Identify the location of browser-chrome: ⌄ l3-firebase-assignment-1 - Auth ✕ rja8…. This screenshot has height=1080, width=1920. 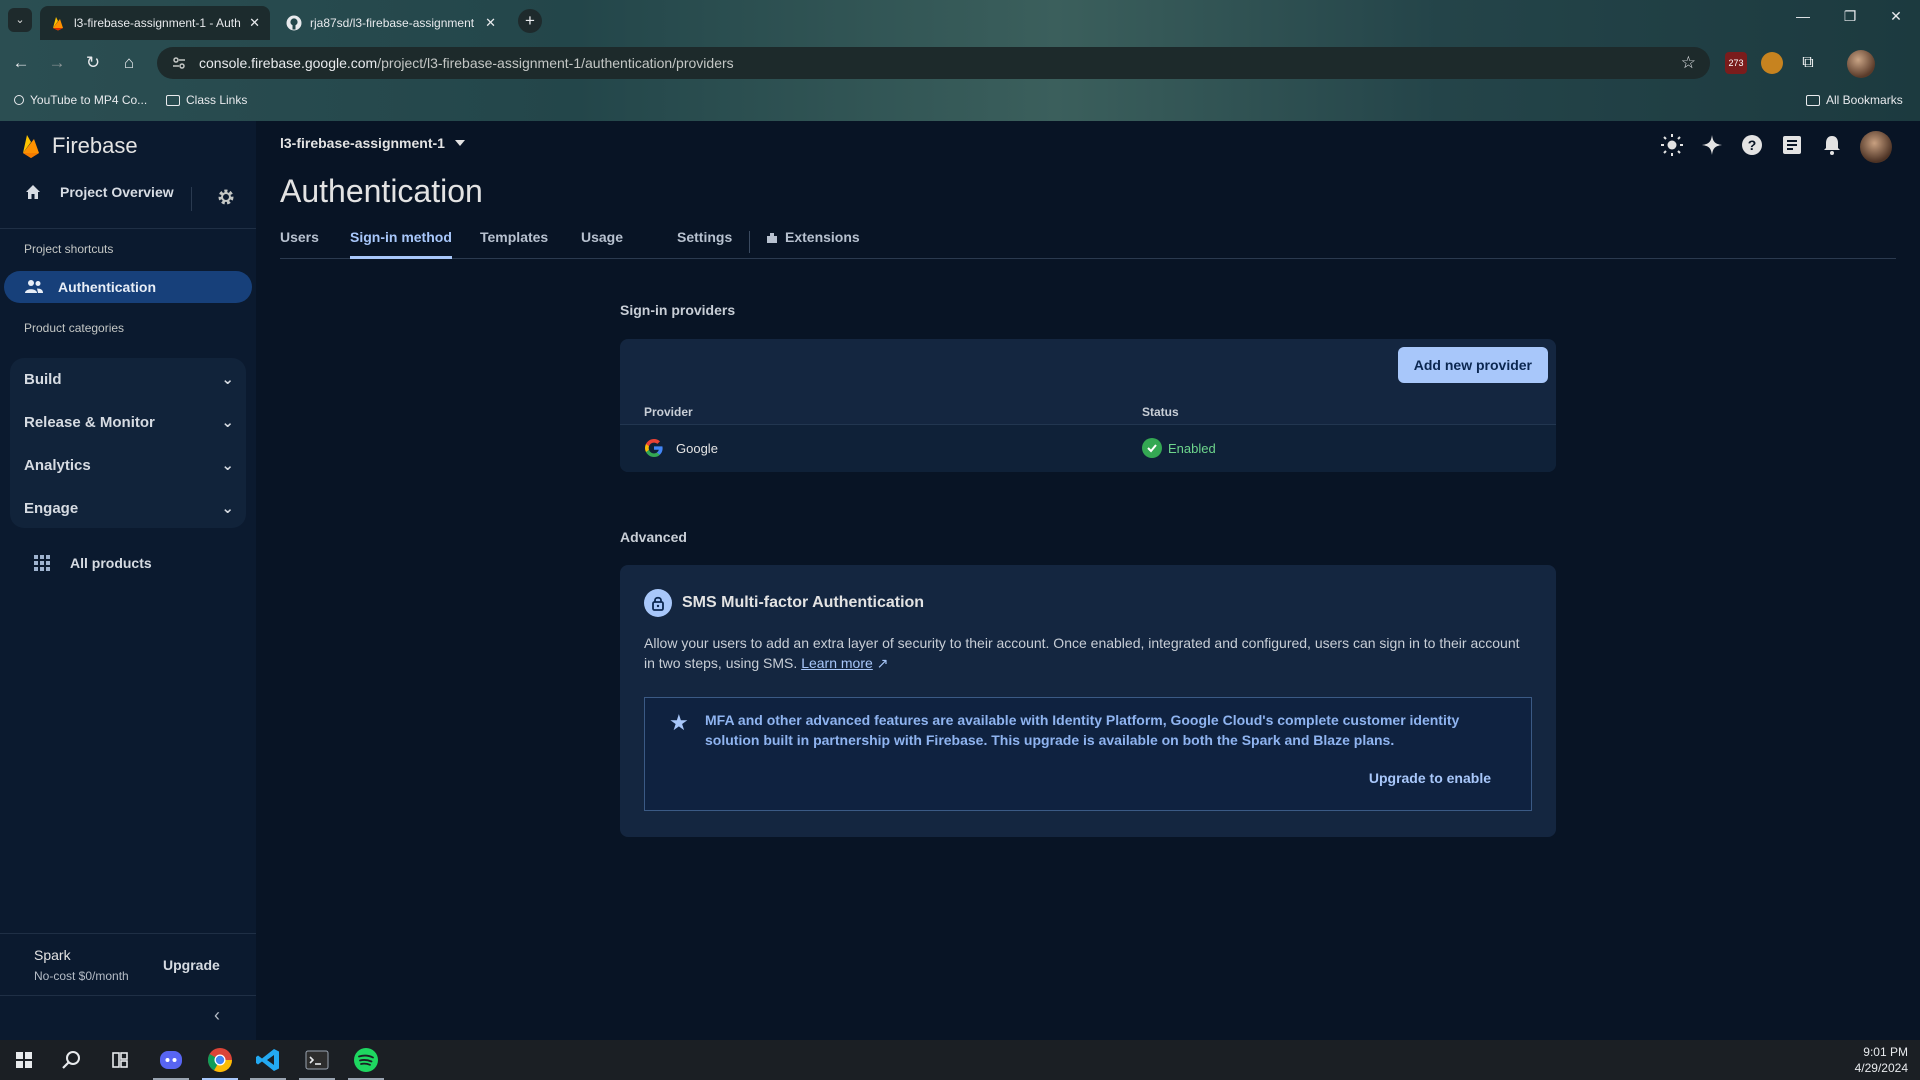
(960, 60).